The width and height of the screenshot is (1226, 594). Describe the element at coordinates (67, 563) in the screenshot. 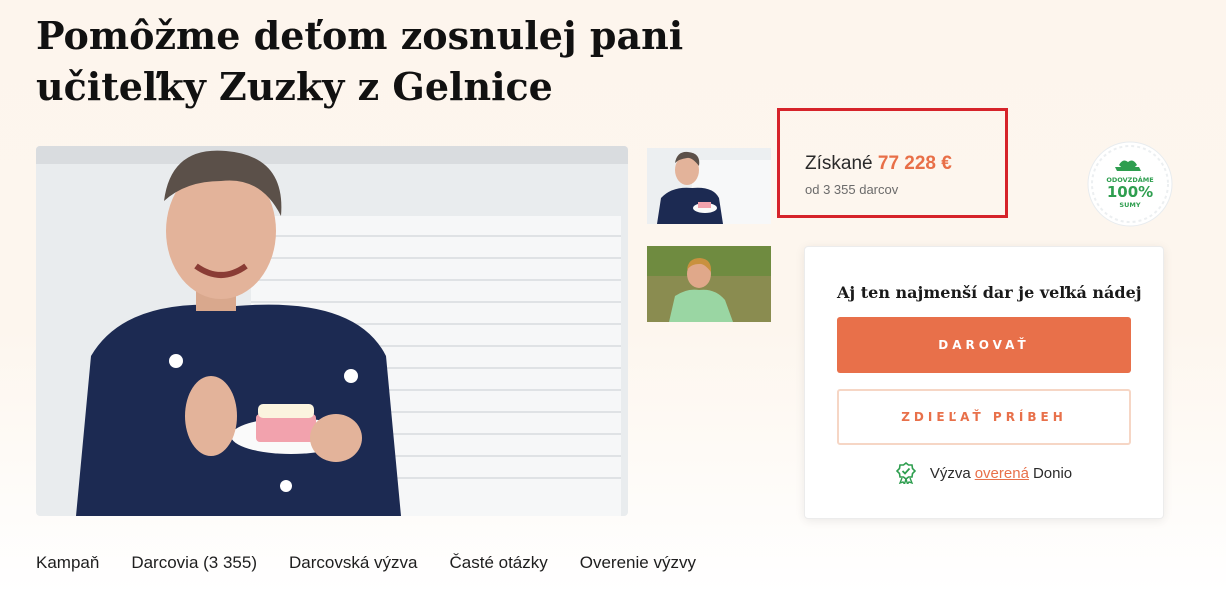

I see `tab-campaign: Kampaň` at that location.